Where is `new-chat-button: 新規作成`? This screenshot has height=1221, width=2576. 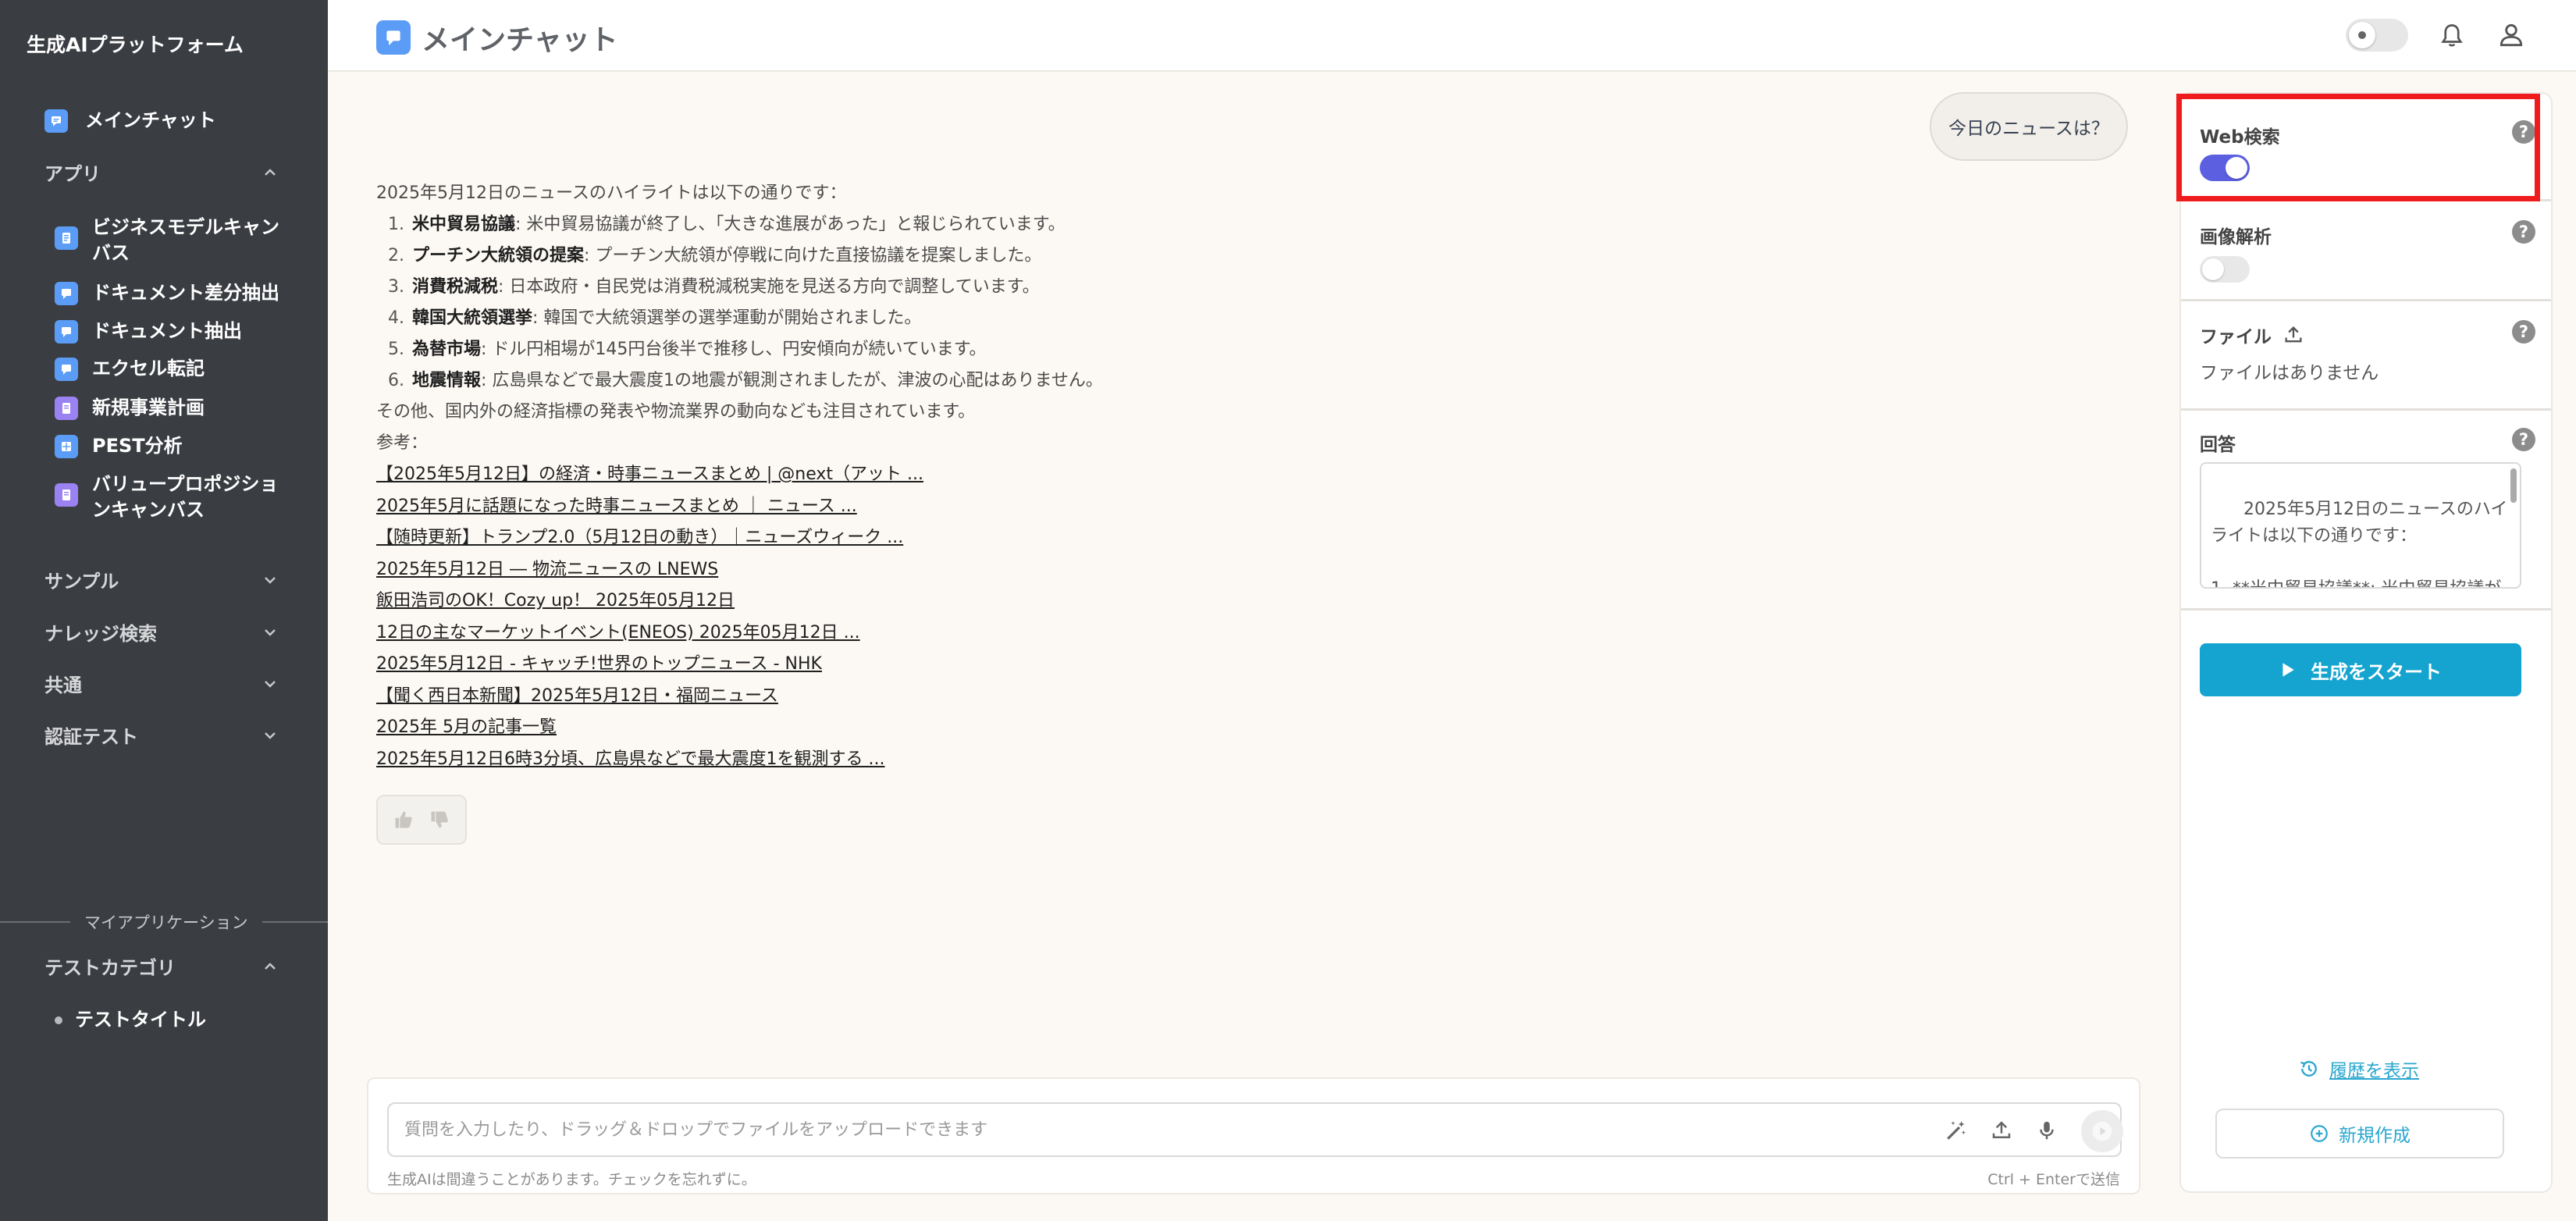 new-chat-button: 新規作成 is located at coordinates (2359, 1134).